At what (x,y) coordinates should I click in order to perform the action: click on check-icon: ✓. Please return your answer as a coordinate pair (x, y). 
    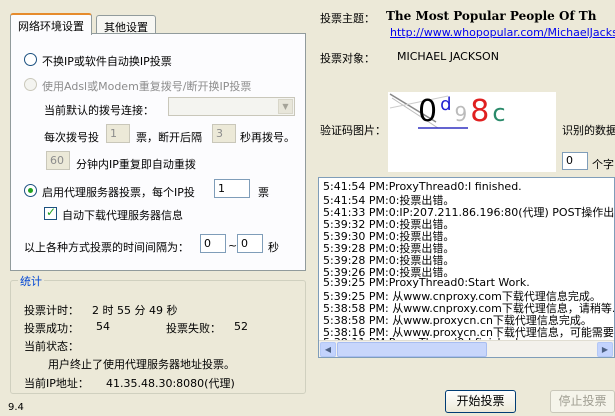
    Looking at the image, I should click on (51, 212).